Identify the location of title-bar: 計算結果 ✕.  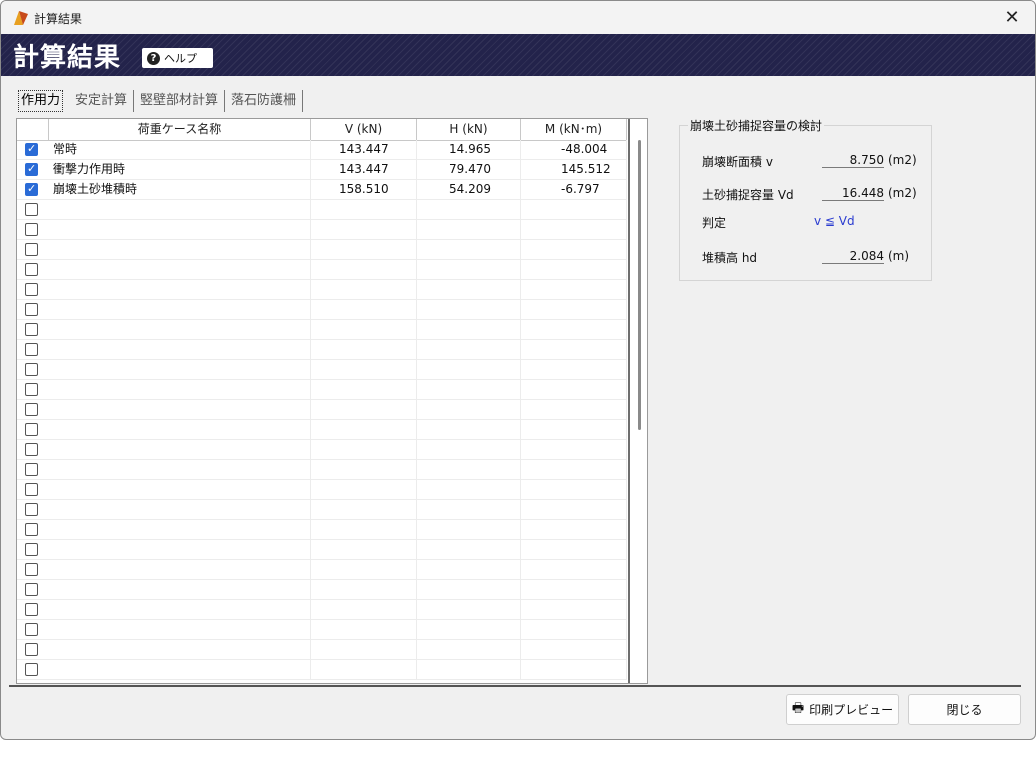
(518, 17).